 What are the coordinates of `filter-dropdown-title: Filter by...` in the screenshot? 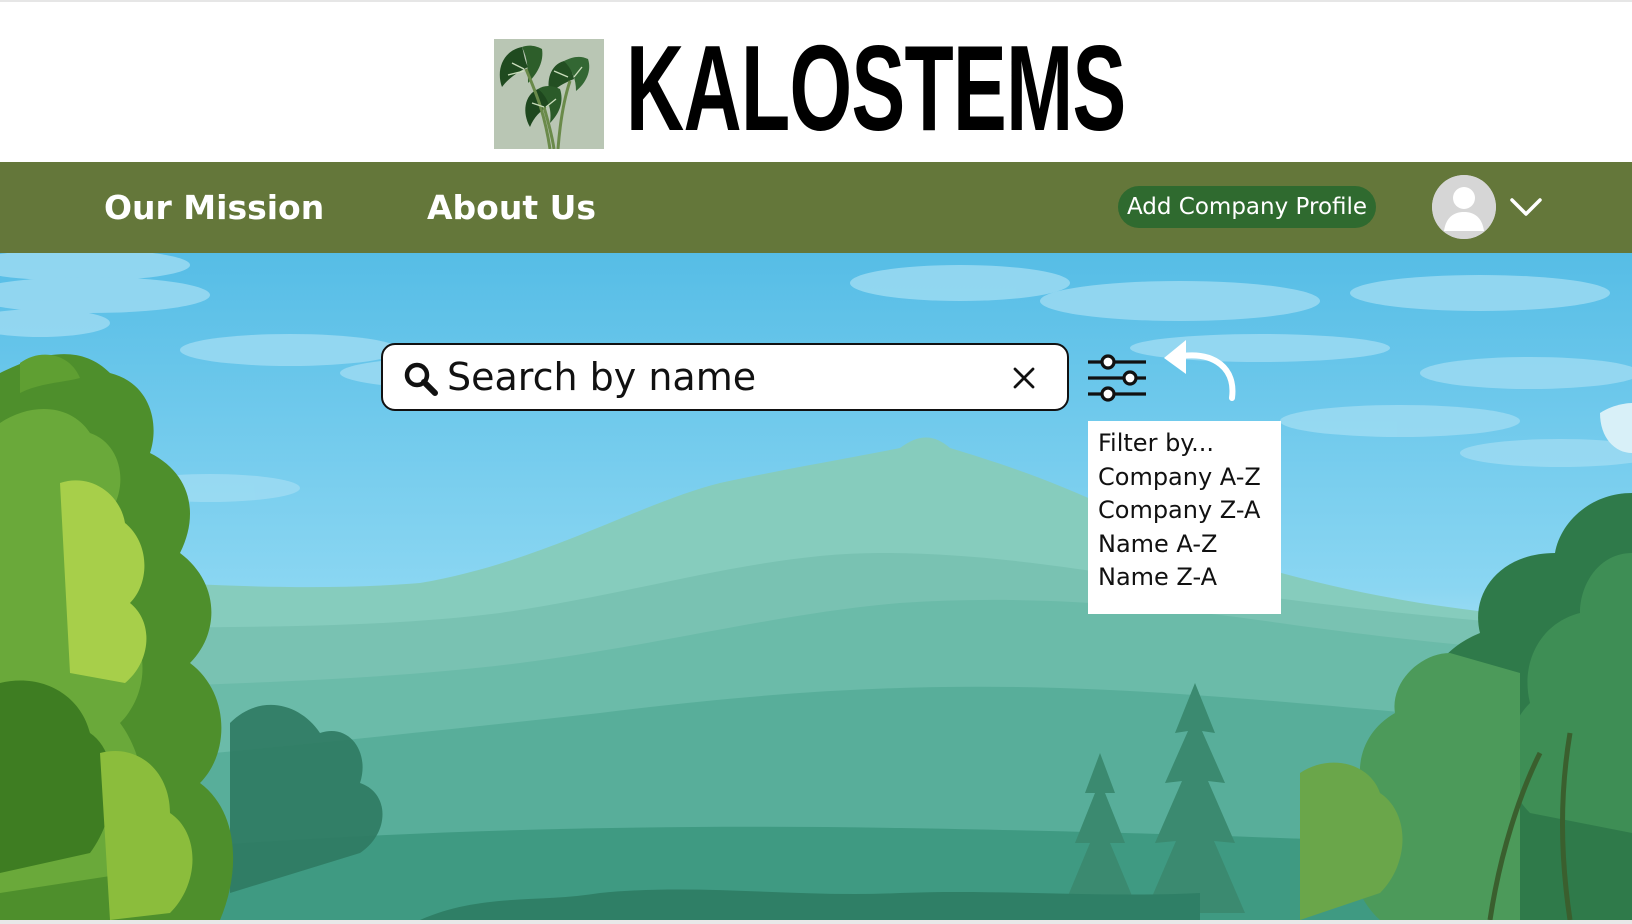 It's located at (1156, 443).